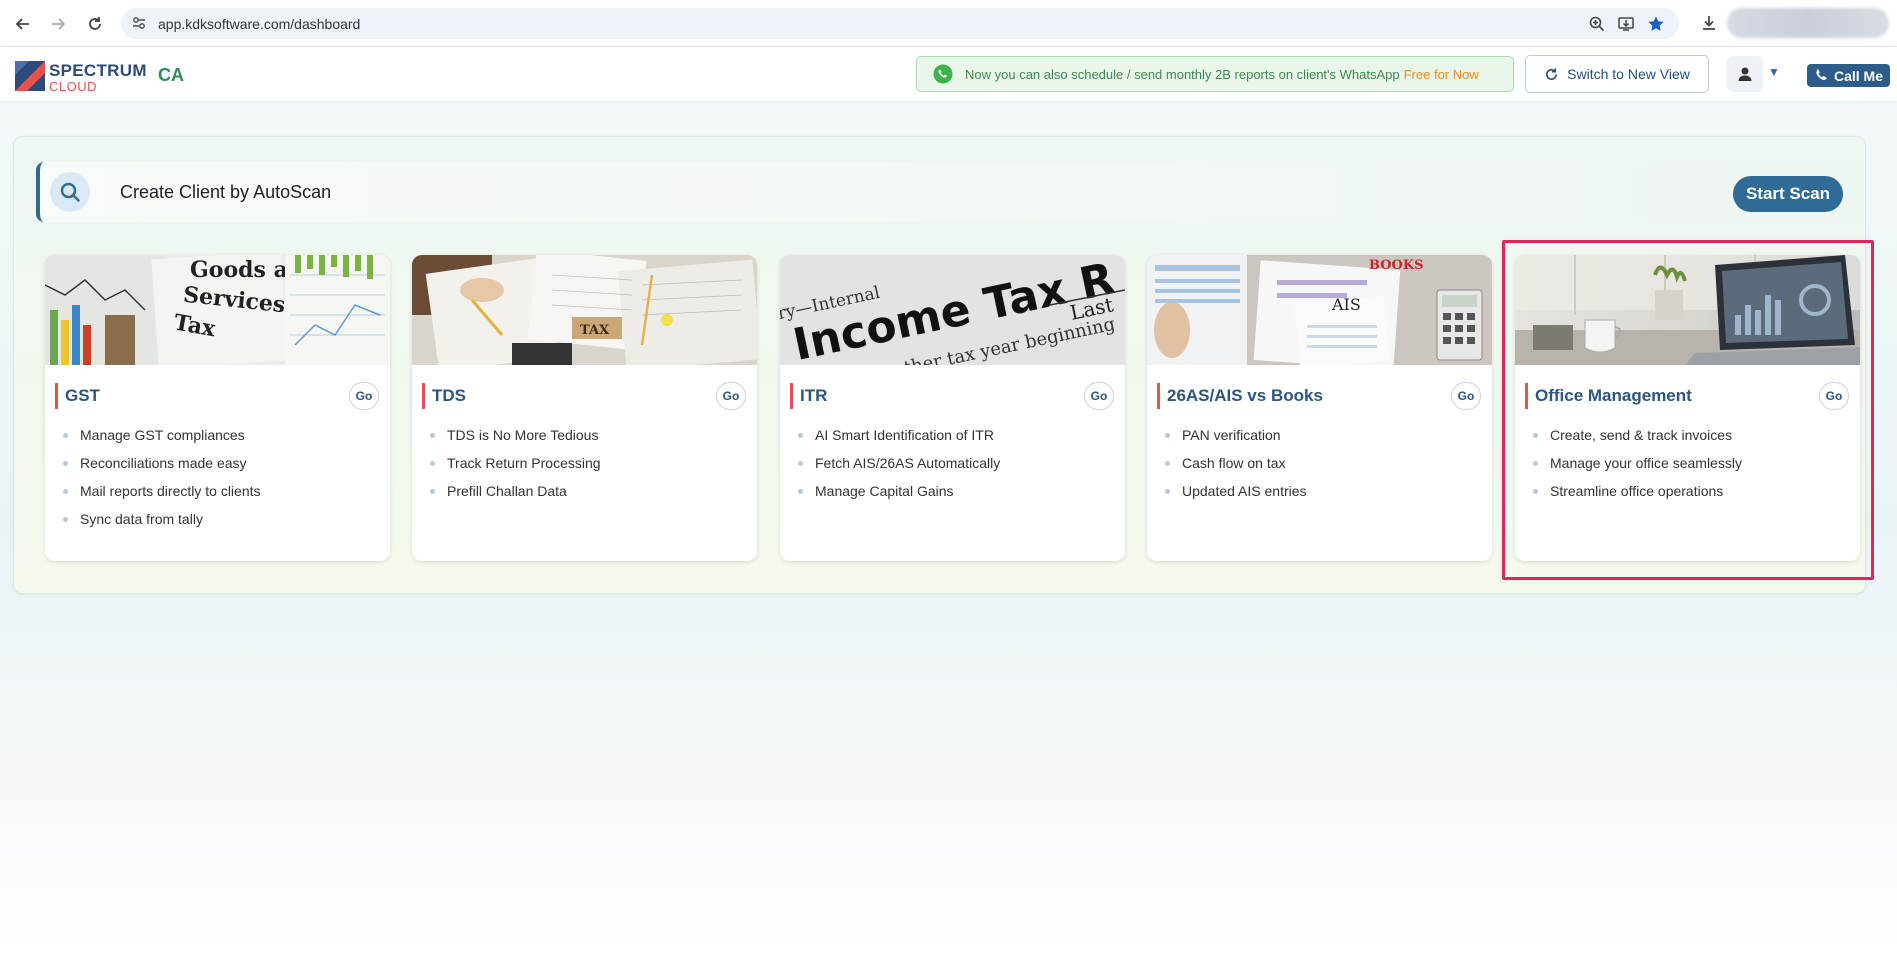 The image size is (1897, 954). I want to click on switch-view-label: Switch to New View, so click(1628, 74).